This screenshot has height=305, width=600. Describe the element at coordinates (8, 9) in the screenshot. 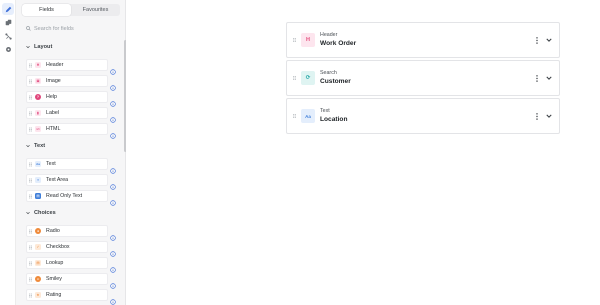

I see `pencil-icon` at that location.